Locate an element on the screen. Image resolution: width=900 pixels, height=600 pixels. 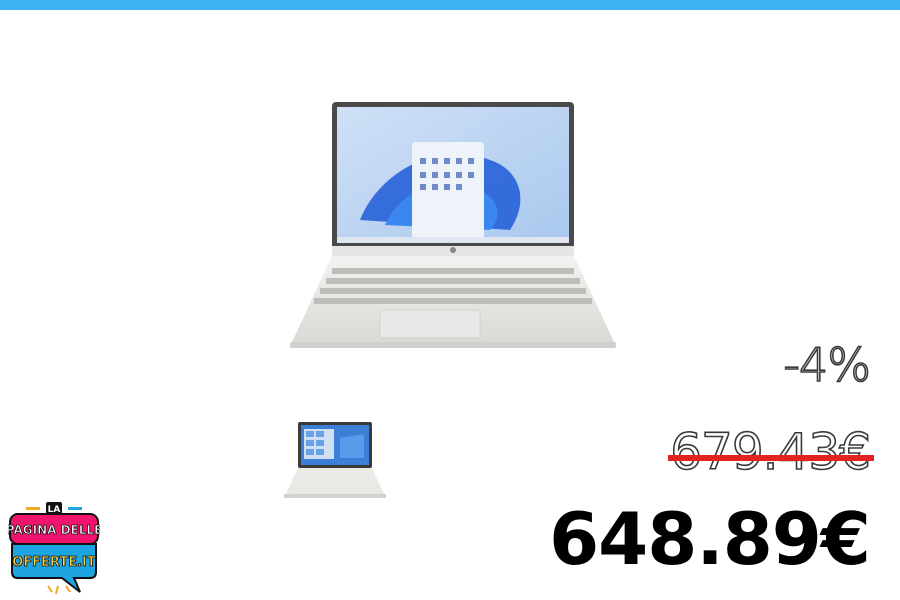
strikethrough-line is located at coordinates (771, 458).